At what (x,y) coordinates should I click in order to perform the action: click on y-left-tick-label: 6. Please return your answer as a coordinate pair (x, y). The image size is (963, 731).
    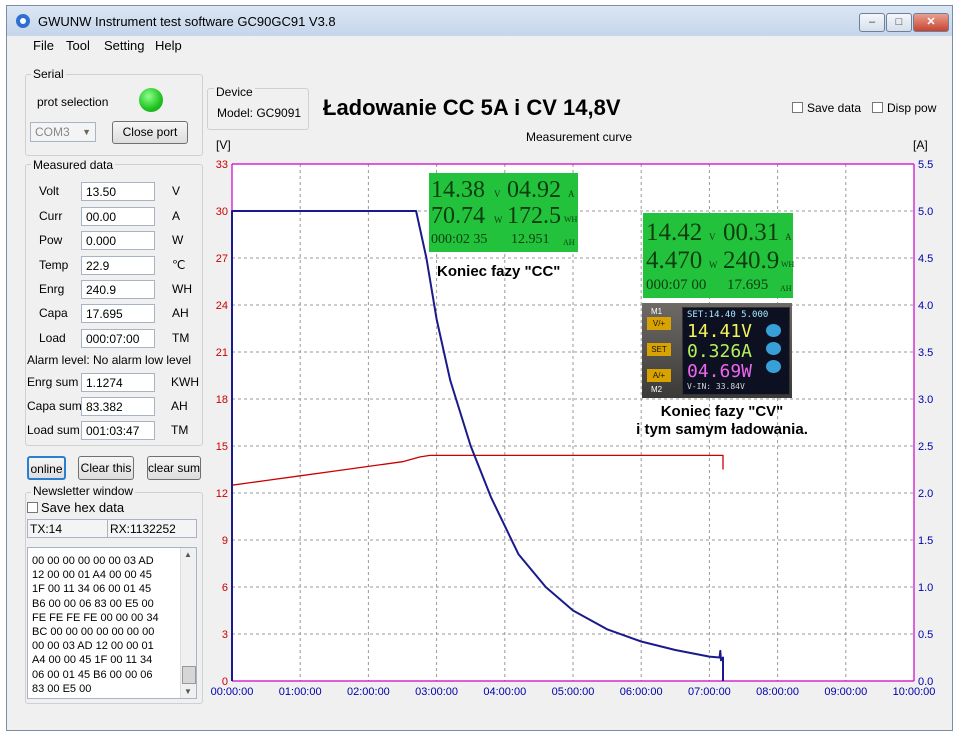
    Looking at the image, I should click on (225, 588).